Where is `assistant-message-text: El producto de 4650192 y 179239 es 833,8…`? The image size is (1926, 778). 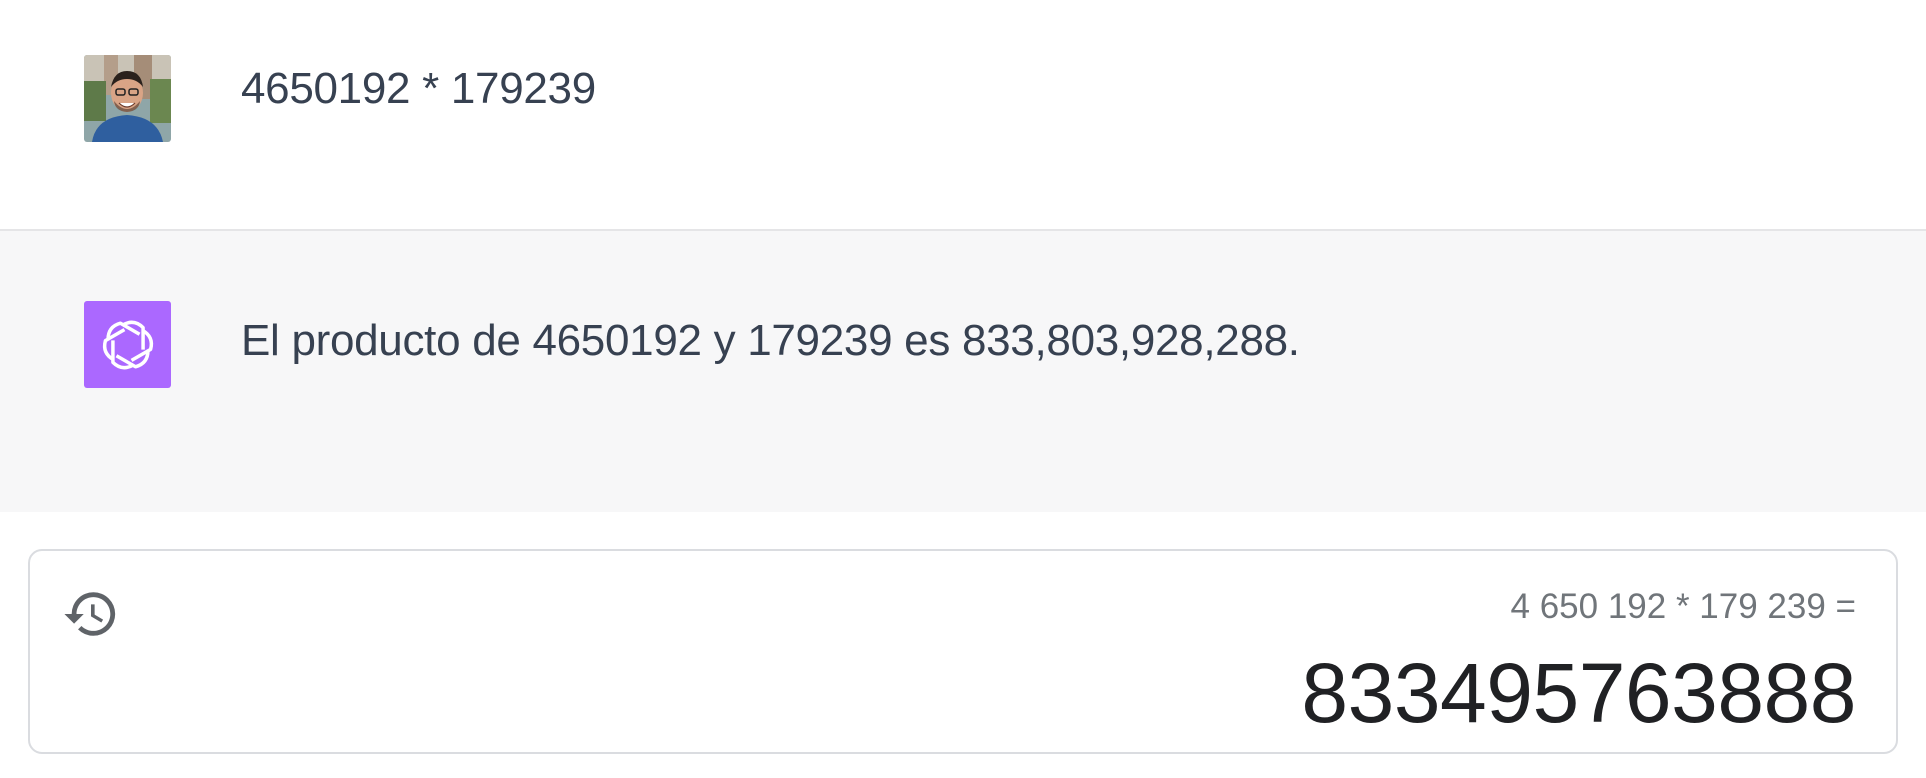 assistant-message-text: El producto de 4650192 y 179239 es 833,8… is located at coordinates (770, 340).